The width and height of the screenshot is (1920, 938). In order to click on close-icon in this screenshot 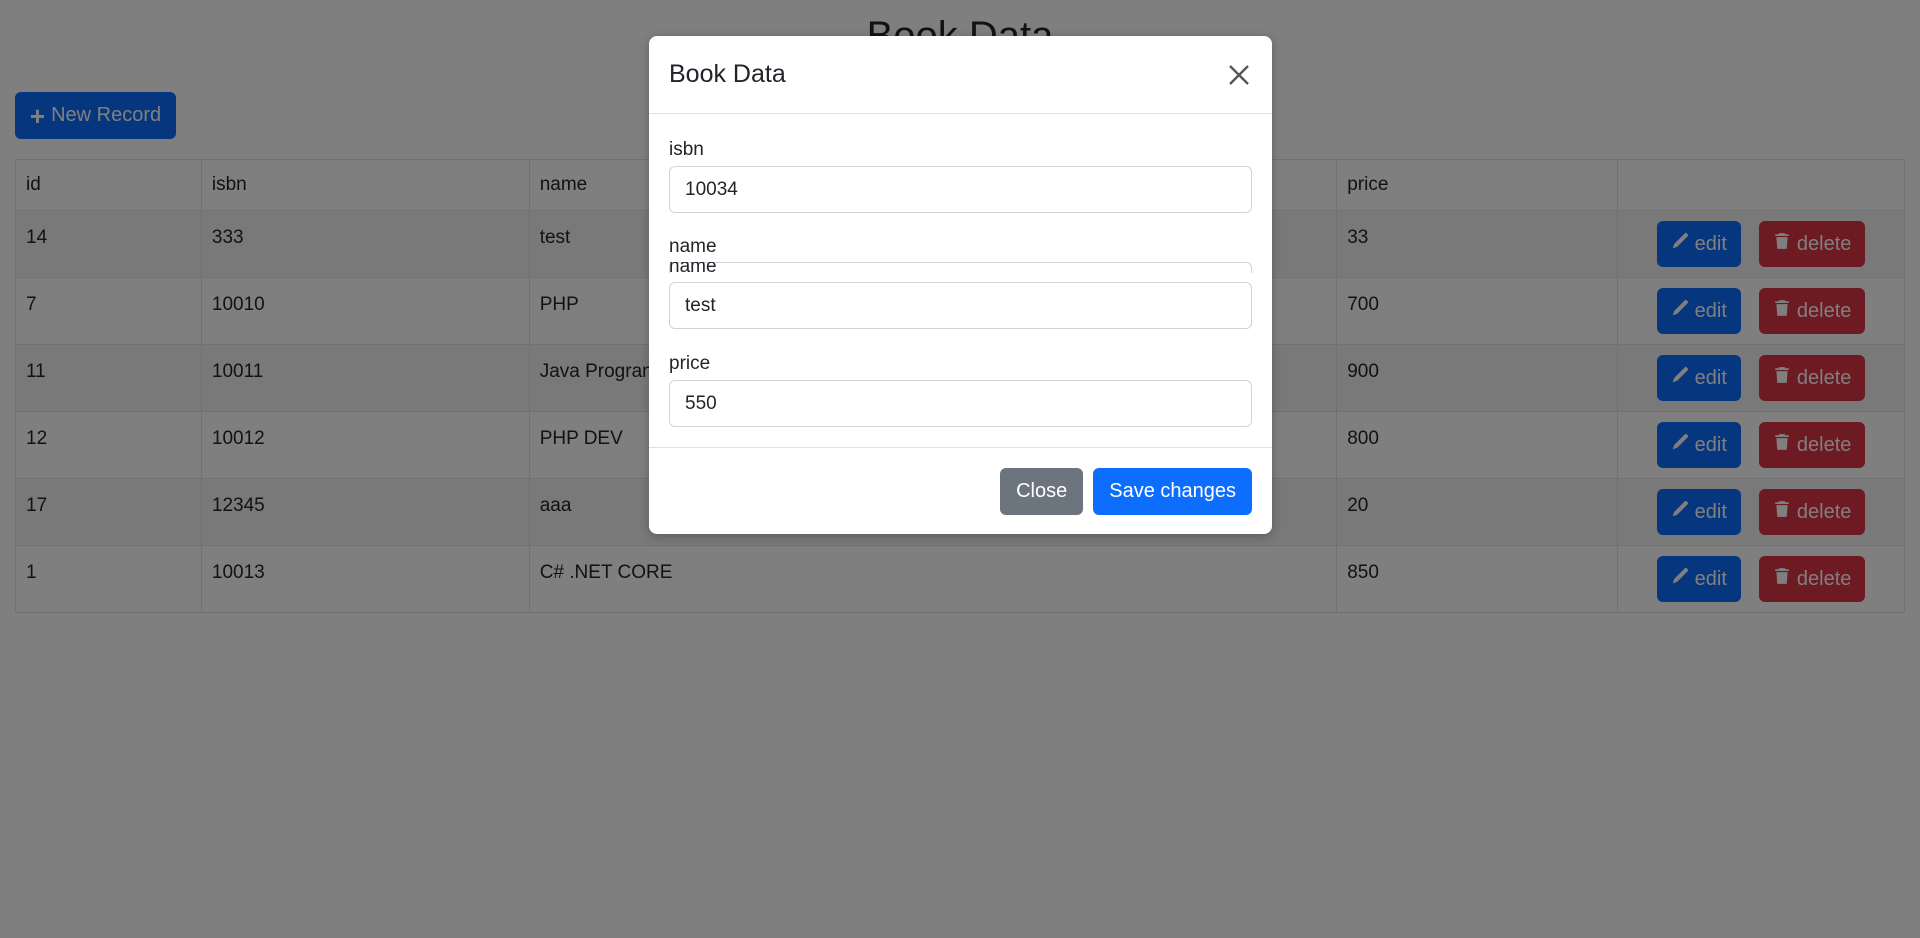, I will do `click(1239, 75)`.